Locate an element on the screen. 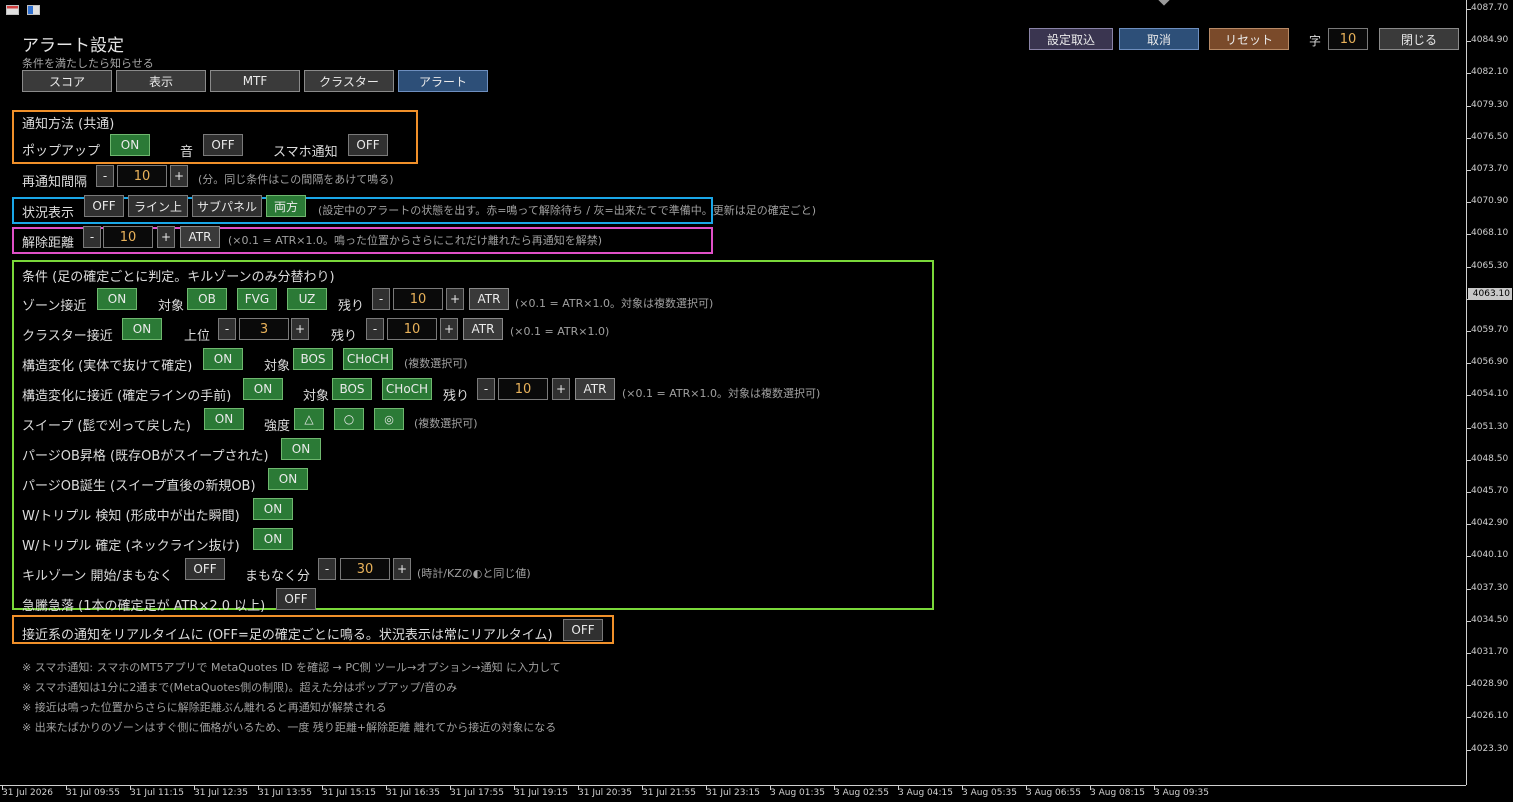 Image resolution: width=1513 pixels, height=802 pixels. time-axis-label: 3 Aug 06:55 is located at coordinates (1053, 793).